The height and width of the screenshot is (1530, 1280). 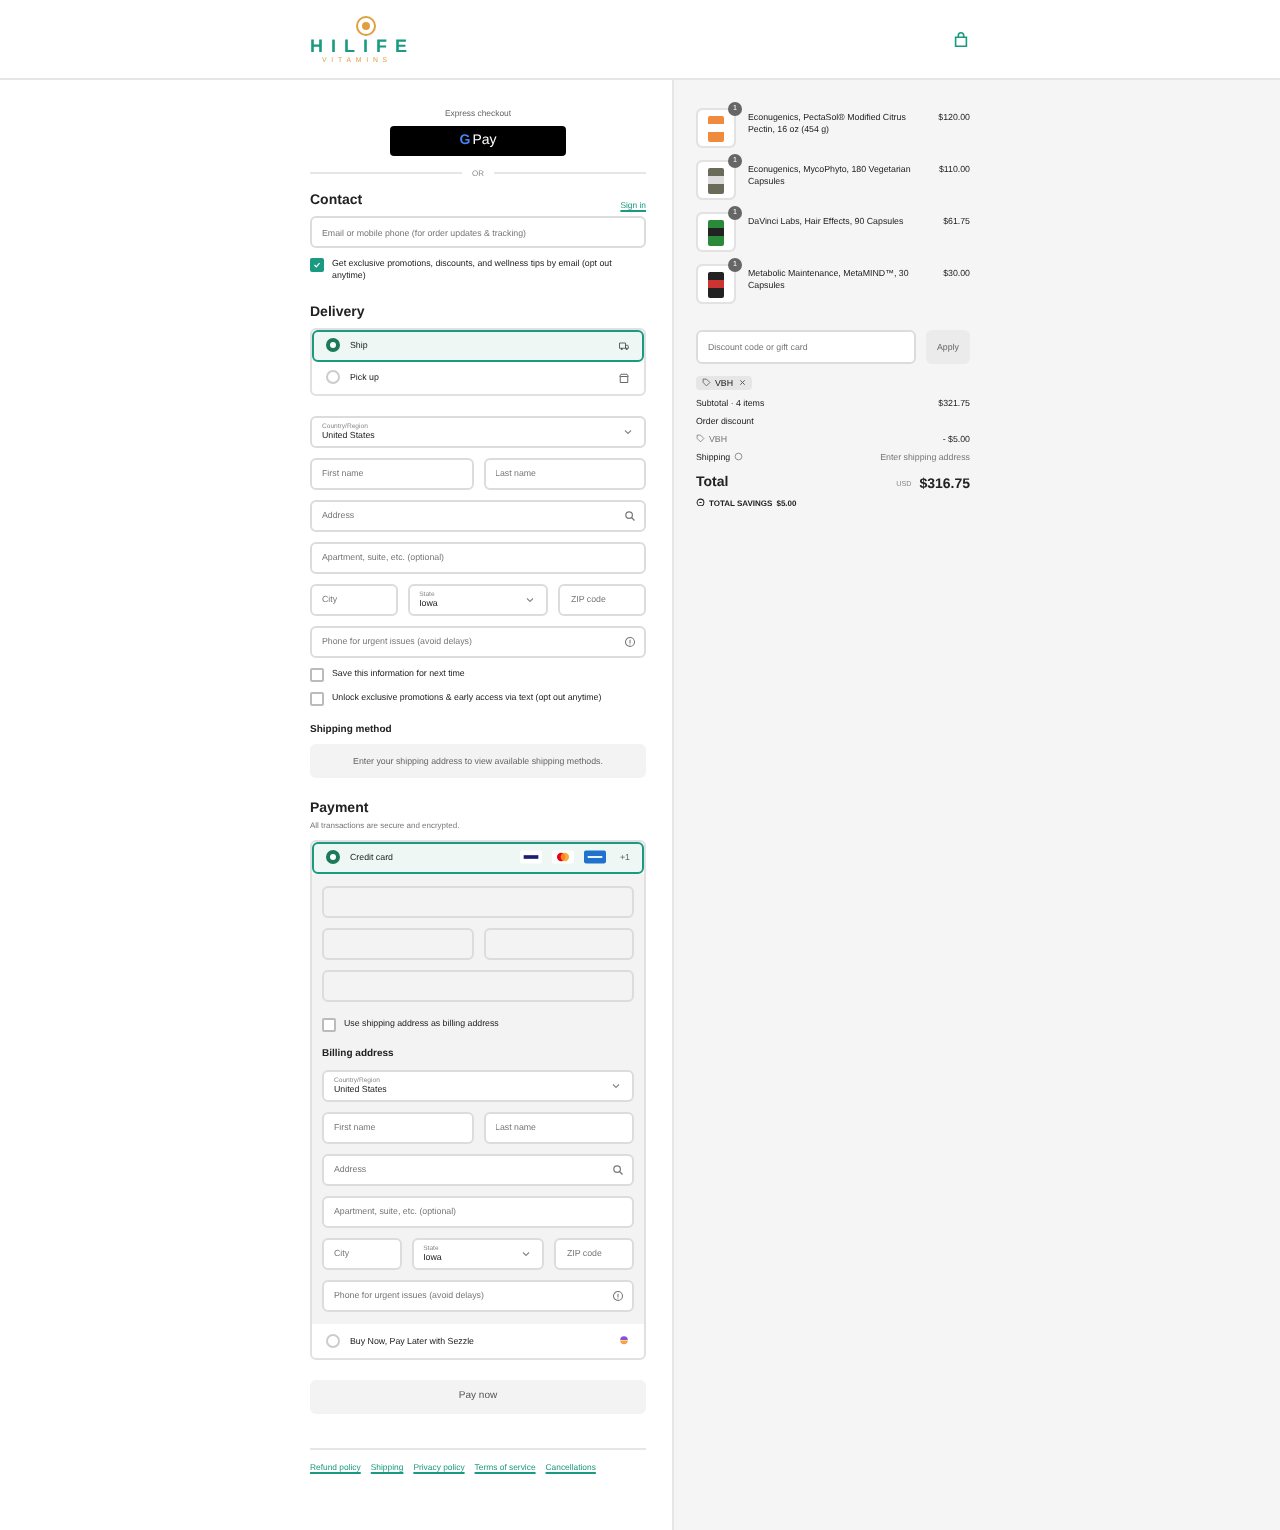 What do you see at coordinates (624, 345) in the screenshot?
I see `truck-icon` at bounding box center [624, 345].